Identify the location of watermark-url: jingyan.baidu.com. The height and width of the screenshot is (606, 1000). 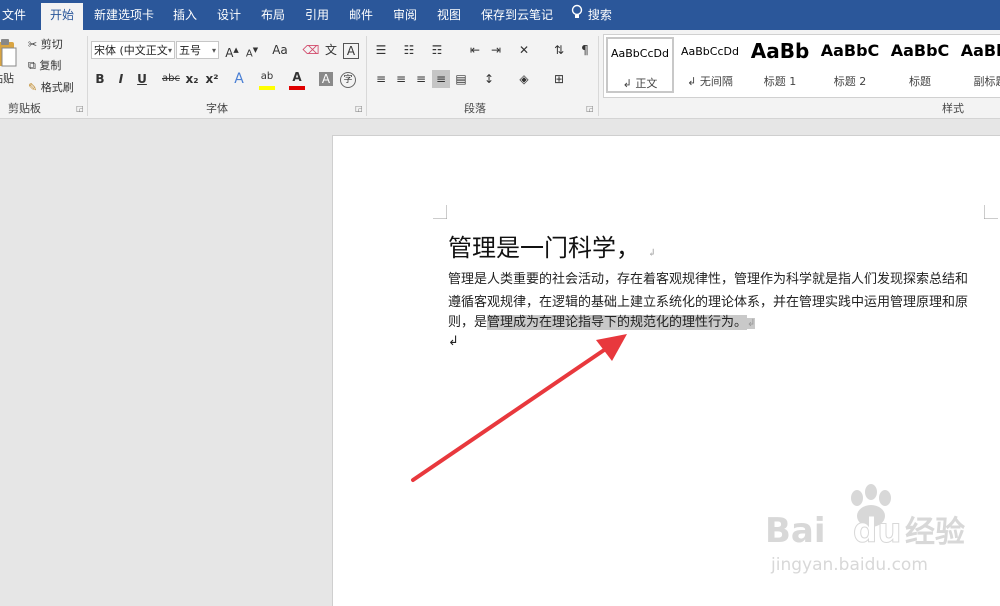
(849, 565).